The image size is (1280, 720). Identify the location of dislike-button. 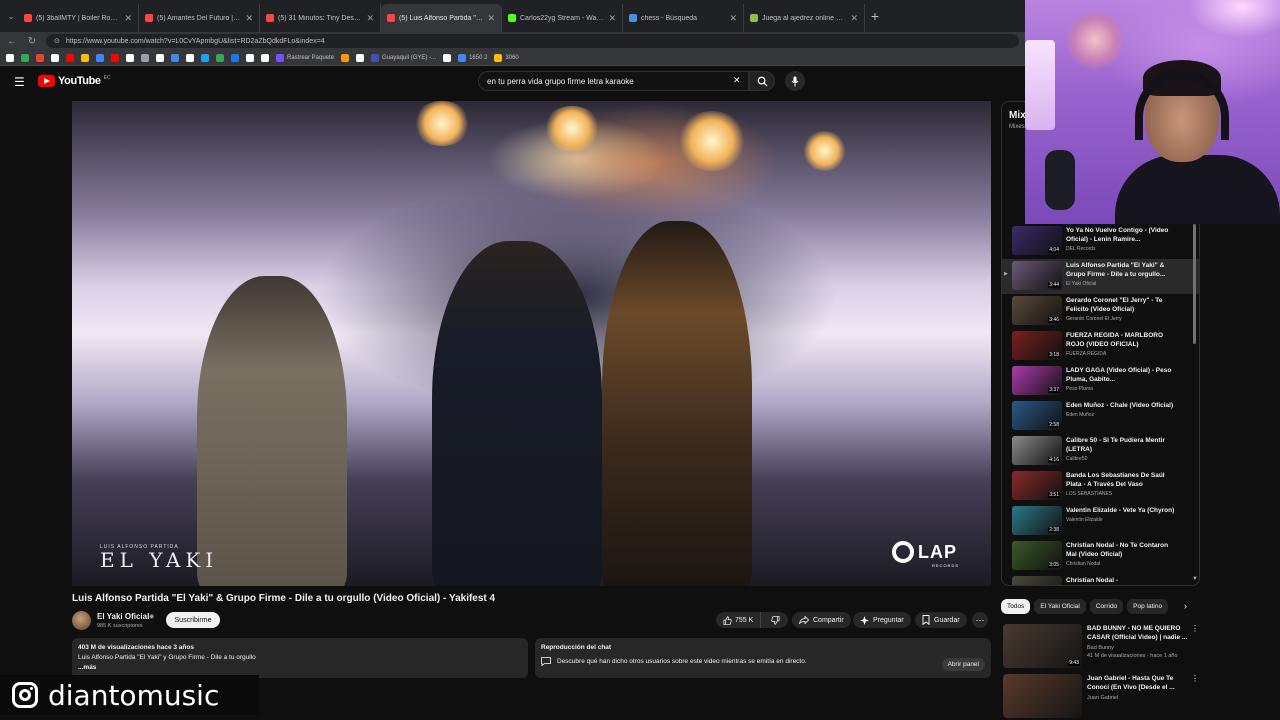
(775, 620).